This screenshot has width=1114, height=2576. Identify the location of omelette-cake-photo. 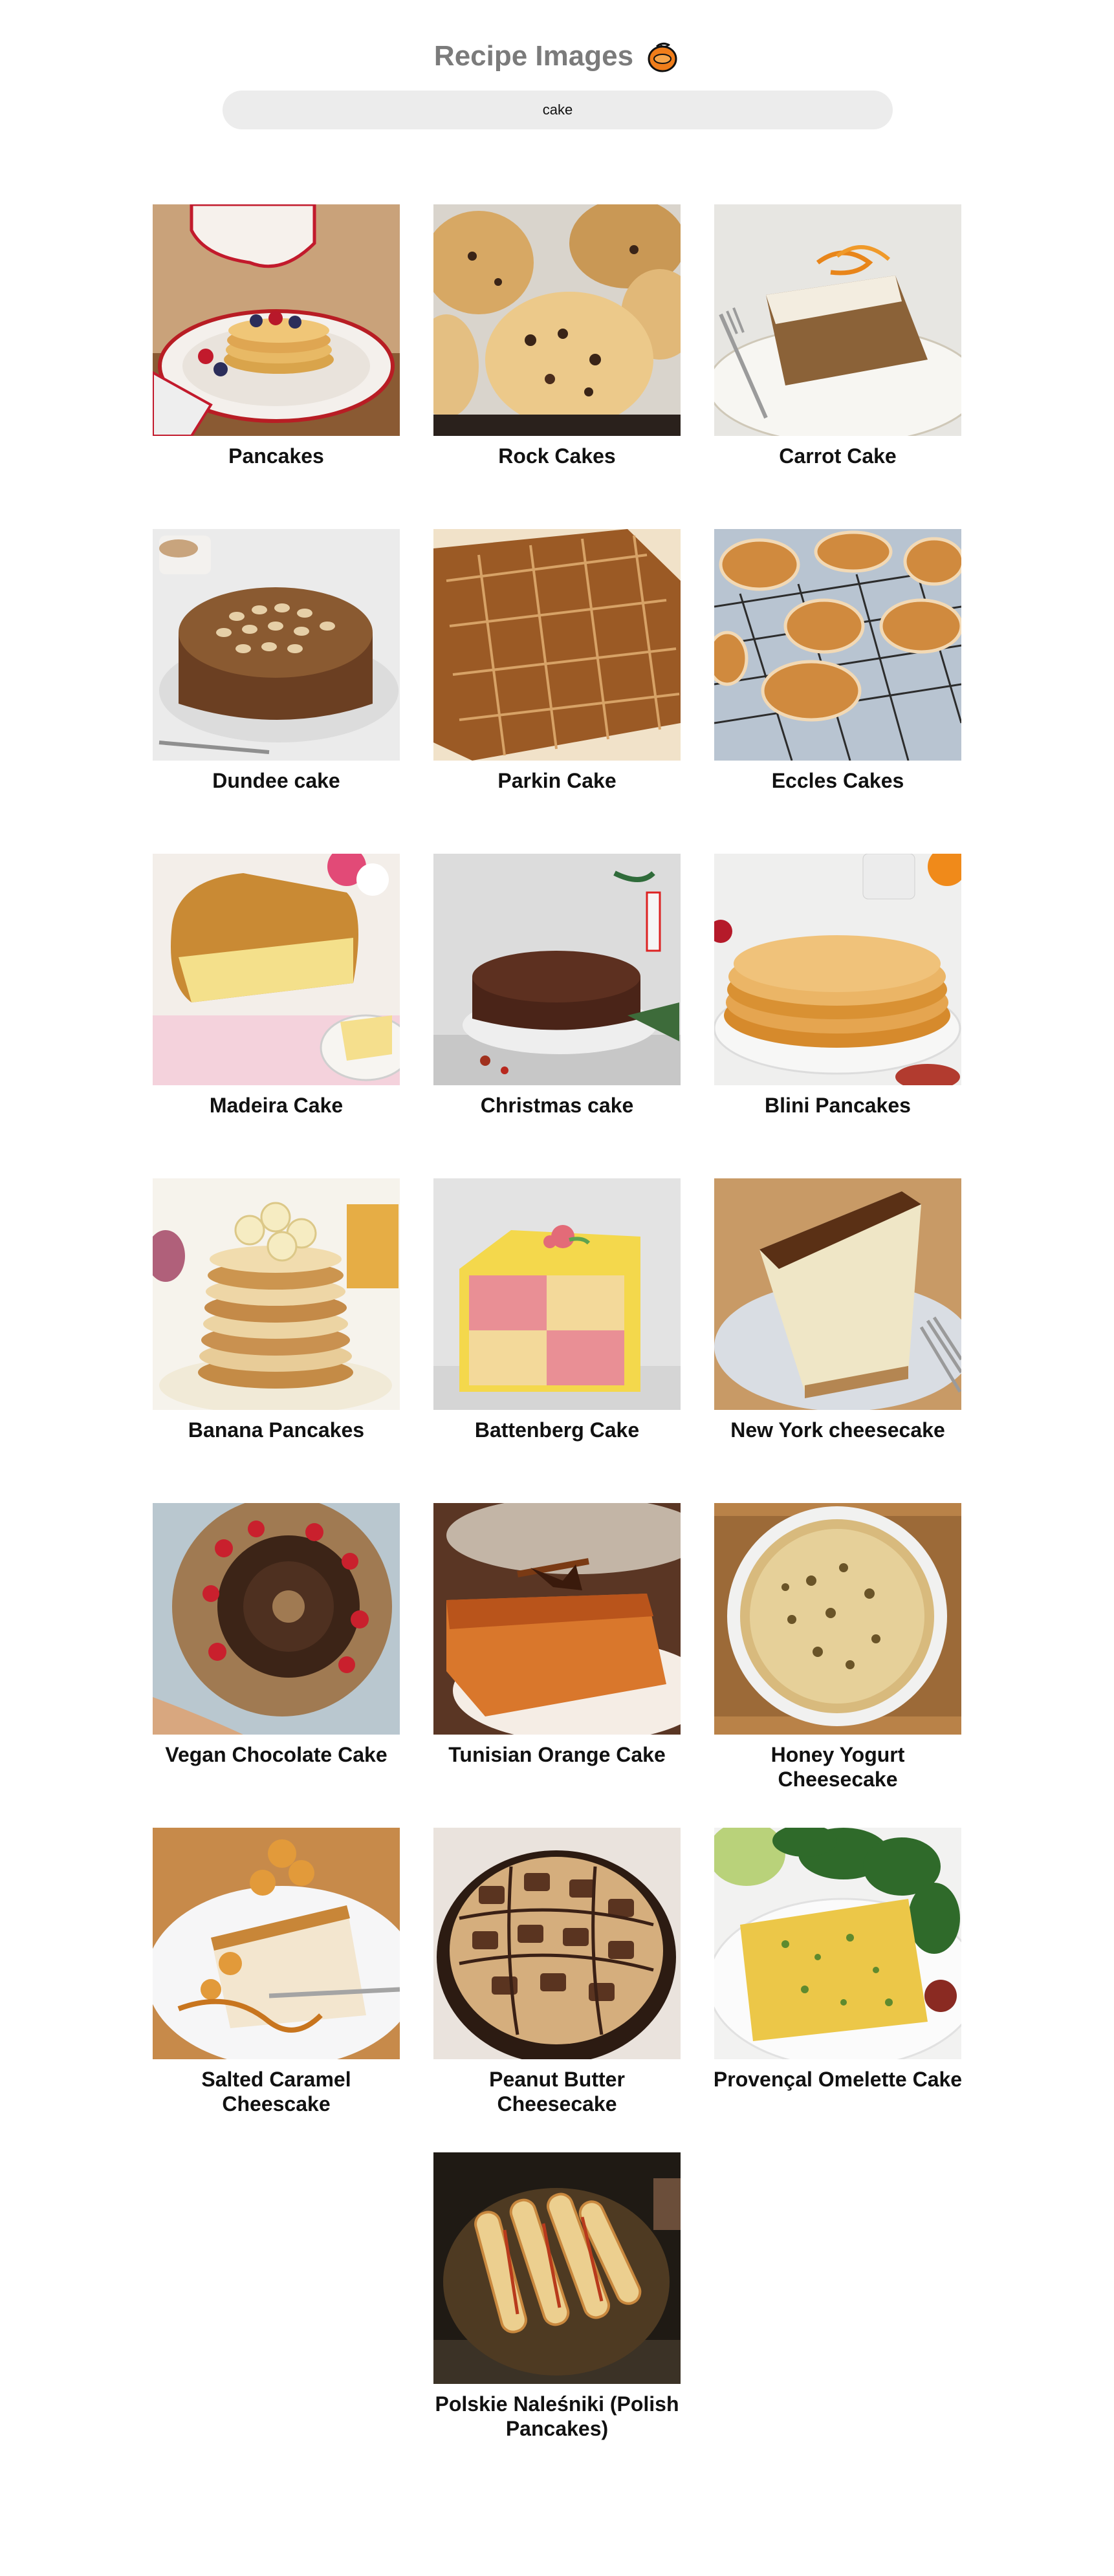
(837, 1943).